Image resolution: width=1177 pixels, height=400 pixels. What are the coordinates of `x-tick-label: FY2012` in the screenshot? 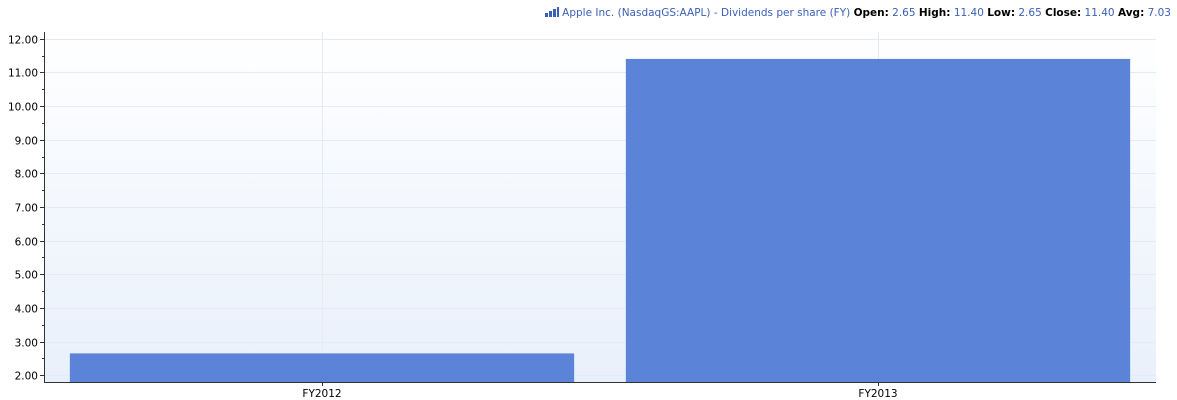 It's located at (321, 394).